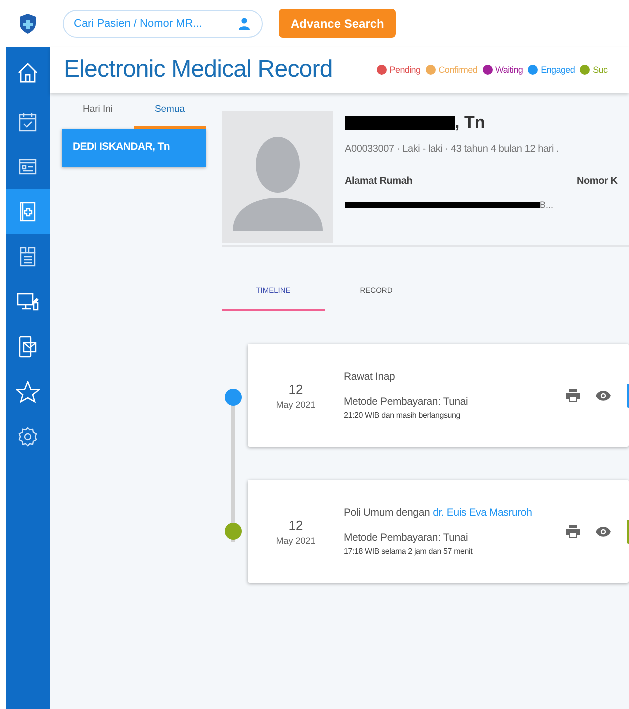  I want to click on star-icon, so click(28, 391).